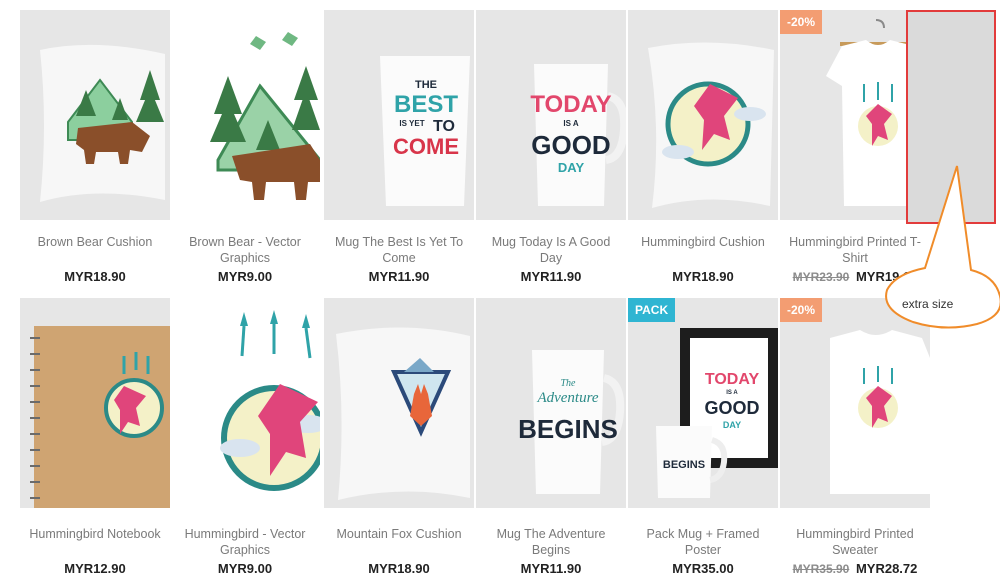 This screenshot has height=580, width=1000. What do you see at coordinates (265, 116) in the screenshot?
I see `bear-vector-artwork` at bounding box center [265, 116].